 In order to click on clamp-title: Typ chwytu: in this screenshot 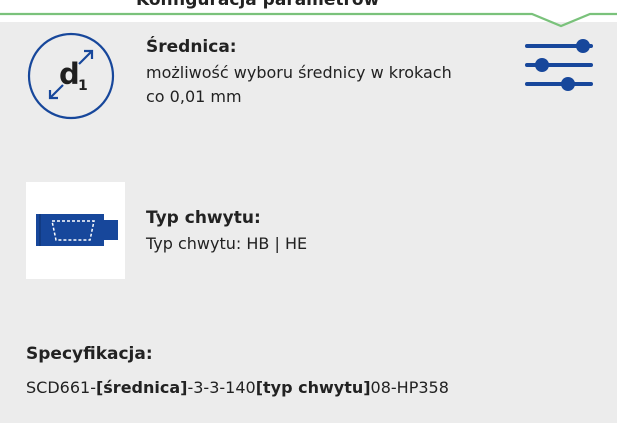, I will do `click(203, 218)`.